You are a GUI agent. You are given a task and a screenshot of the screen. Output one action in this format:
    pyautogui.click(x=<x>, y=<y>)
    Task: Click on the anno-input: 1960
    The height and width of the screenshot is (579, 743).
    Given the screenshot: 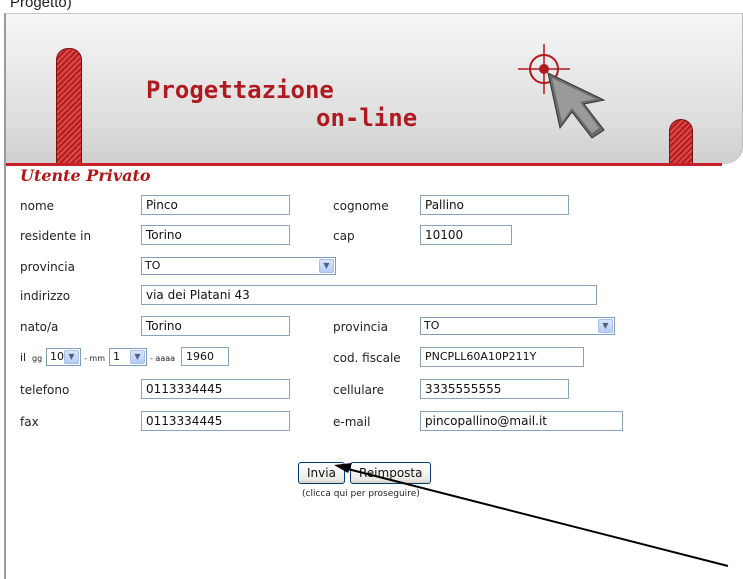 What is the action you would take?
    pyautogui.click(x=205, y=356)
    